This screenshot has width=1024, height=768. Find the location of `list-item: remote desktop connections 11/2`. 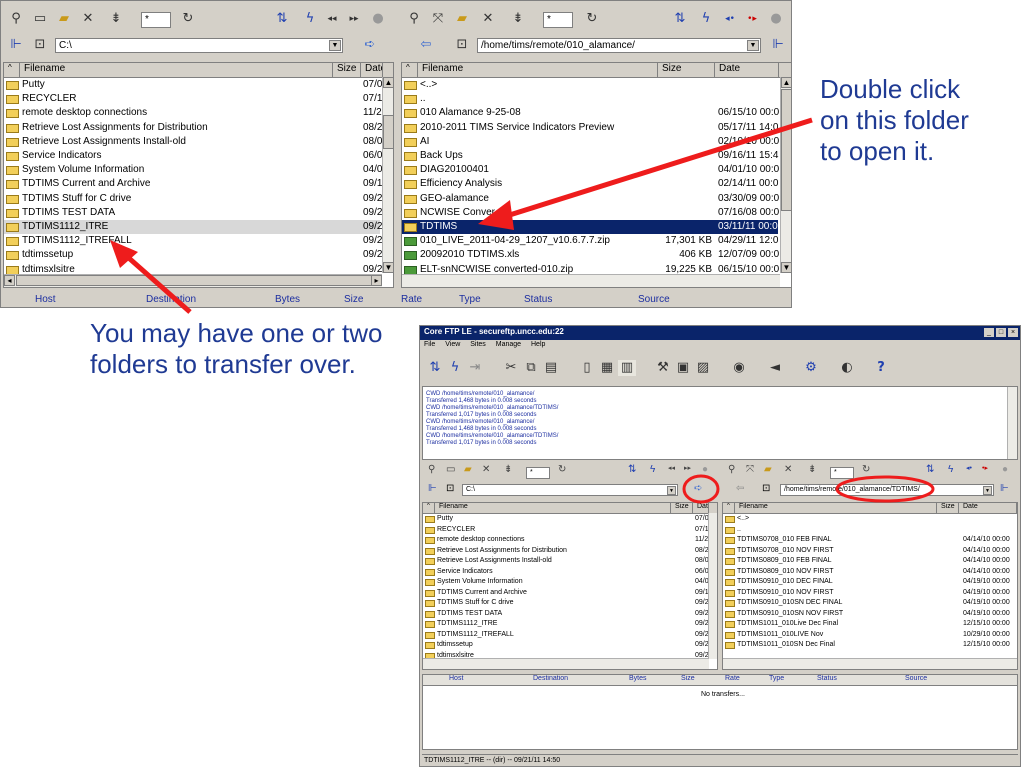

list-item: remote desktop connections 11/2 is located at coordinates (193, 113).